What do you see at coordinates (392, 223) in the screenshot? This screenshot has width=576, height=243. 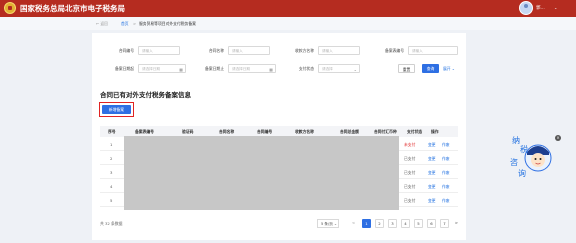 I see `page-3: 3` at bounding box center [392, 223].